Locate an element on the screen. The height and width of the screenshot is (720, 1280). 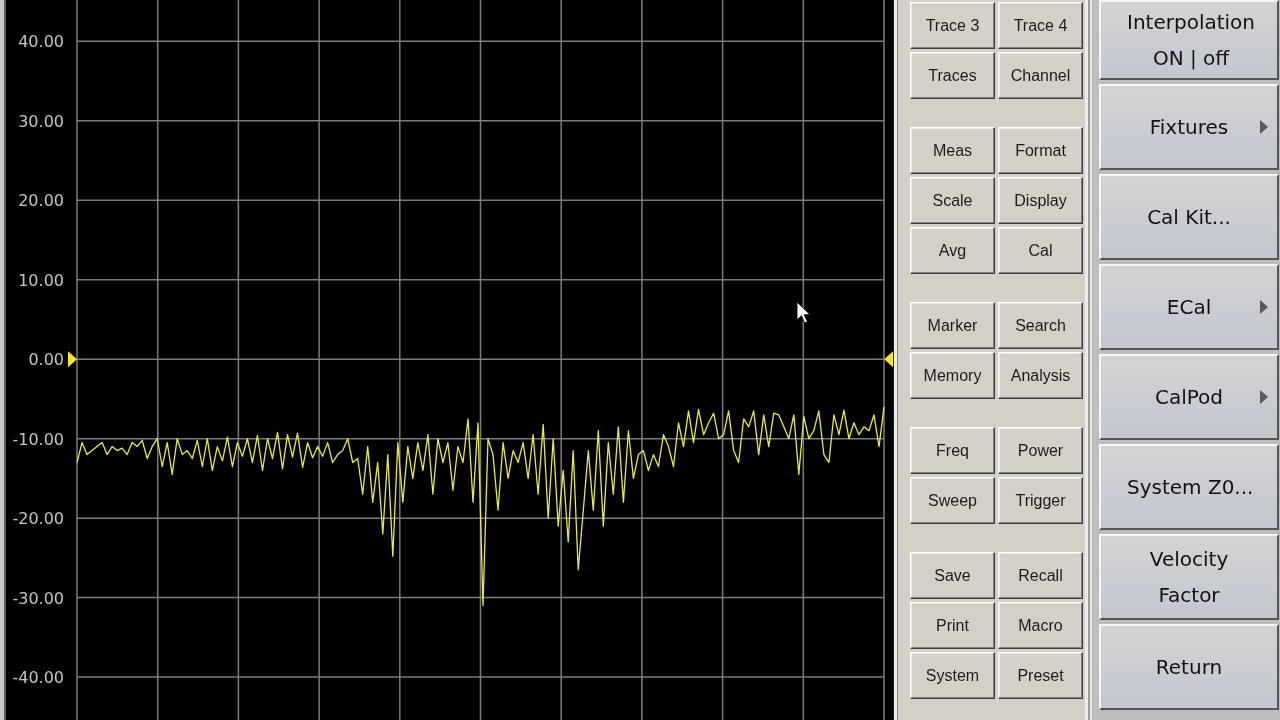
mouse-pointer-icon is located at coordinates (803, 312).